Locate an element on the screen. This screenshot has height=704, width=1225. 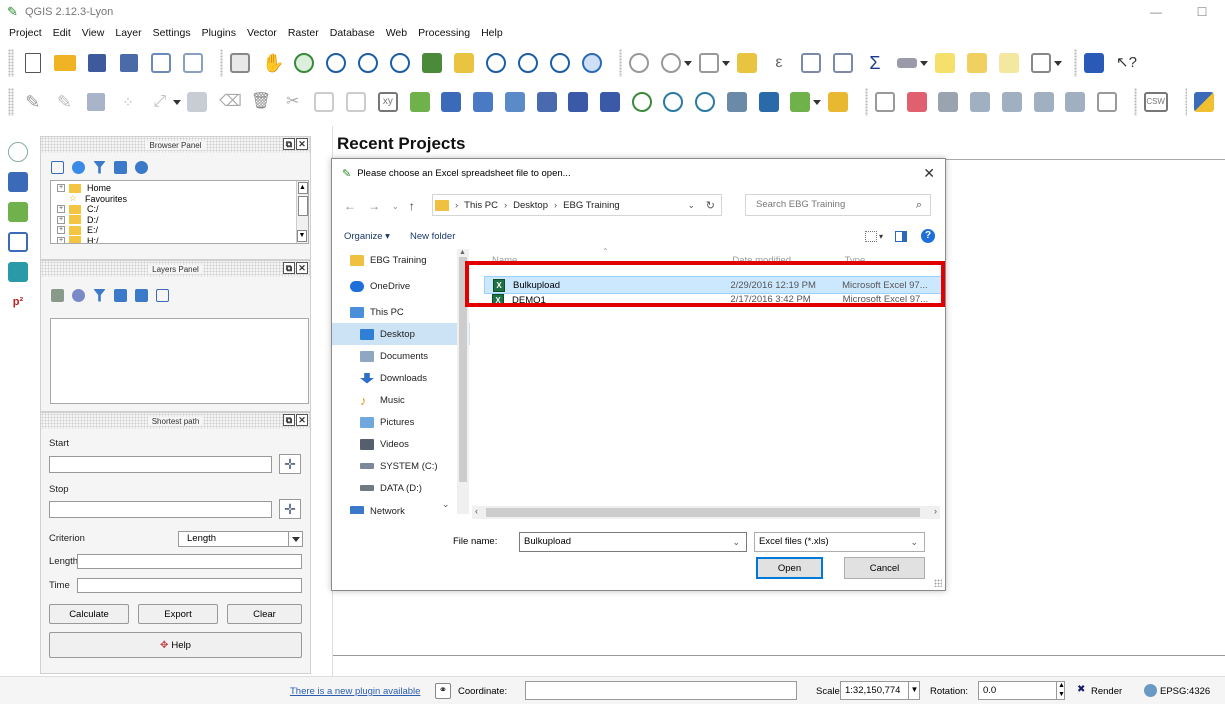
menu-edit: Edit is located at coordinates (62, 33).